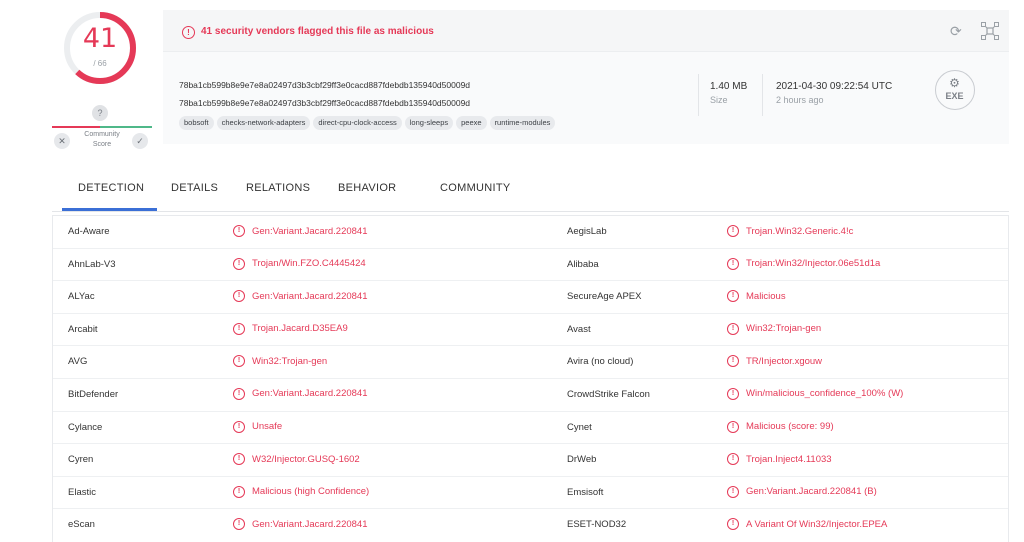 The height and width of the screenshot is (542, 1024). What do you see at coordinates (62, 141) in the screenshot?
I see `vote-harmful-button: ✕` at bounding box center [62, 141].